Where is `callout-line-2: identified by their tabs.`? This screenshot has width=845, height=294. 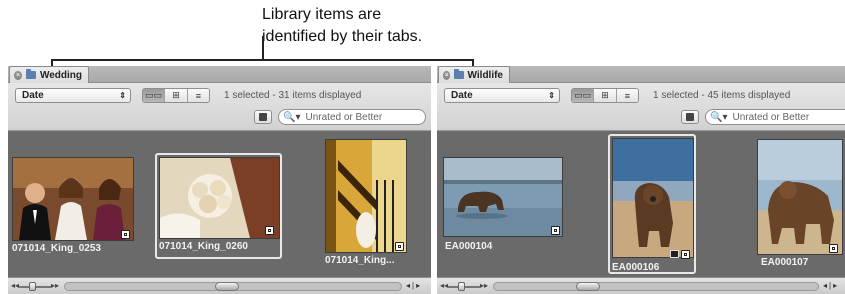 callout-line-2: identified by their tabs. is located at coordinates (342, 36).